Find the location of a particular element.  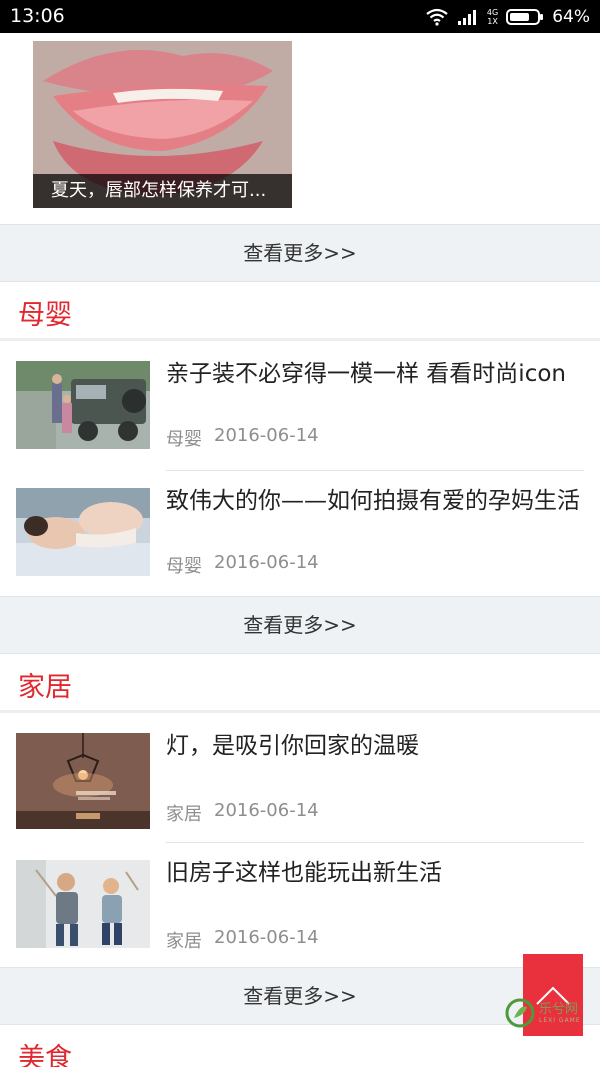

article-item: 亲子装不必穿得一模一样 看看时尚icon 母婴 2016-06-14 is located at coordinates (300, 407).